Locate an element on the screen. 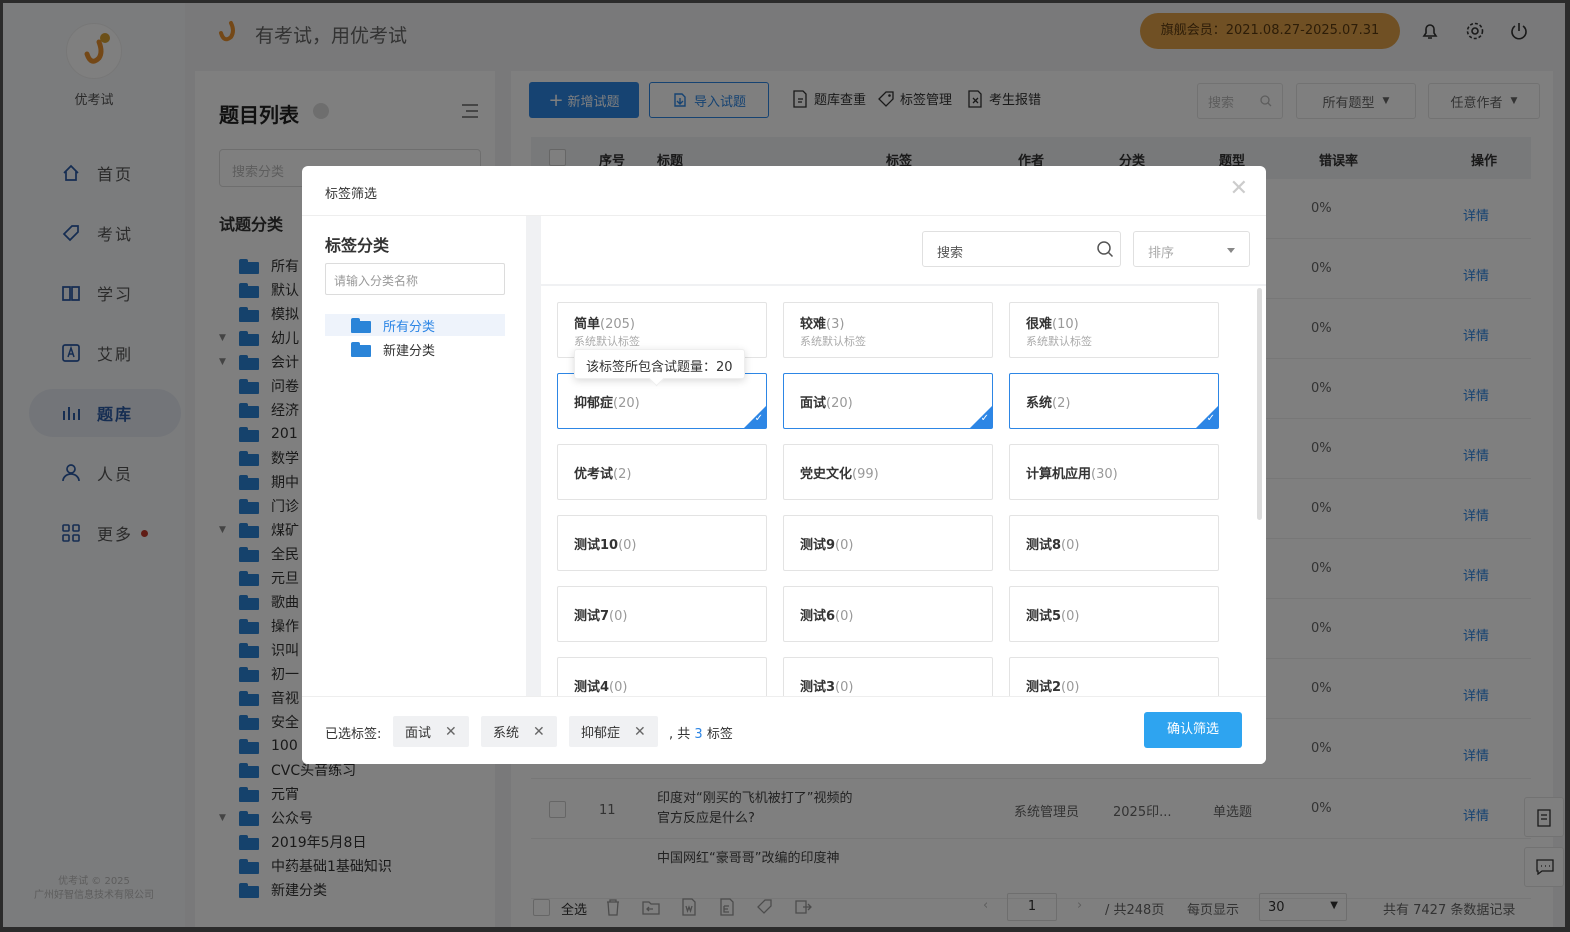 Image resolution: width=1570 pixels, height=932 pixels. tag-count: (3) is located at coordinates (835, 324).